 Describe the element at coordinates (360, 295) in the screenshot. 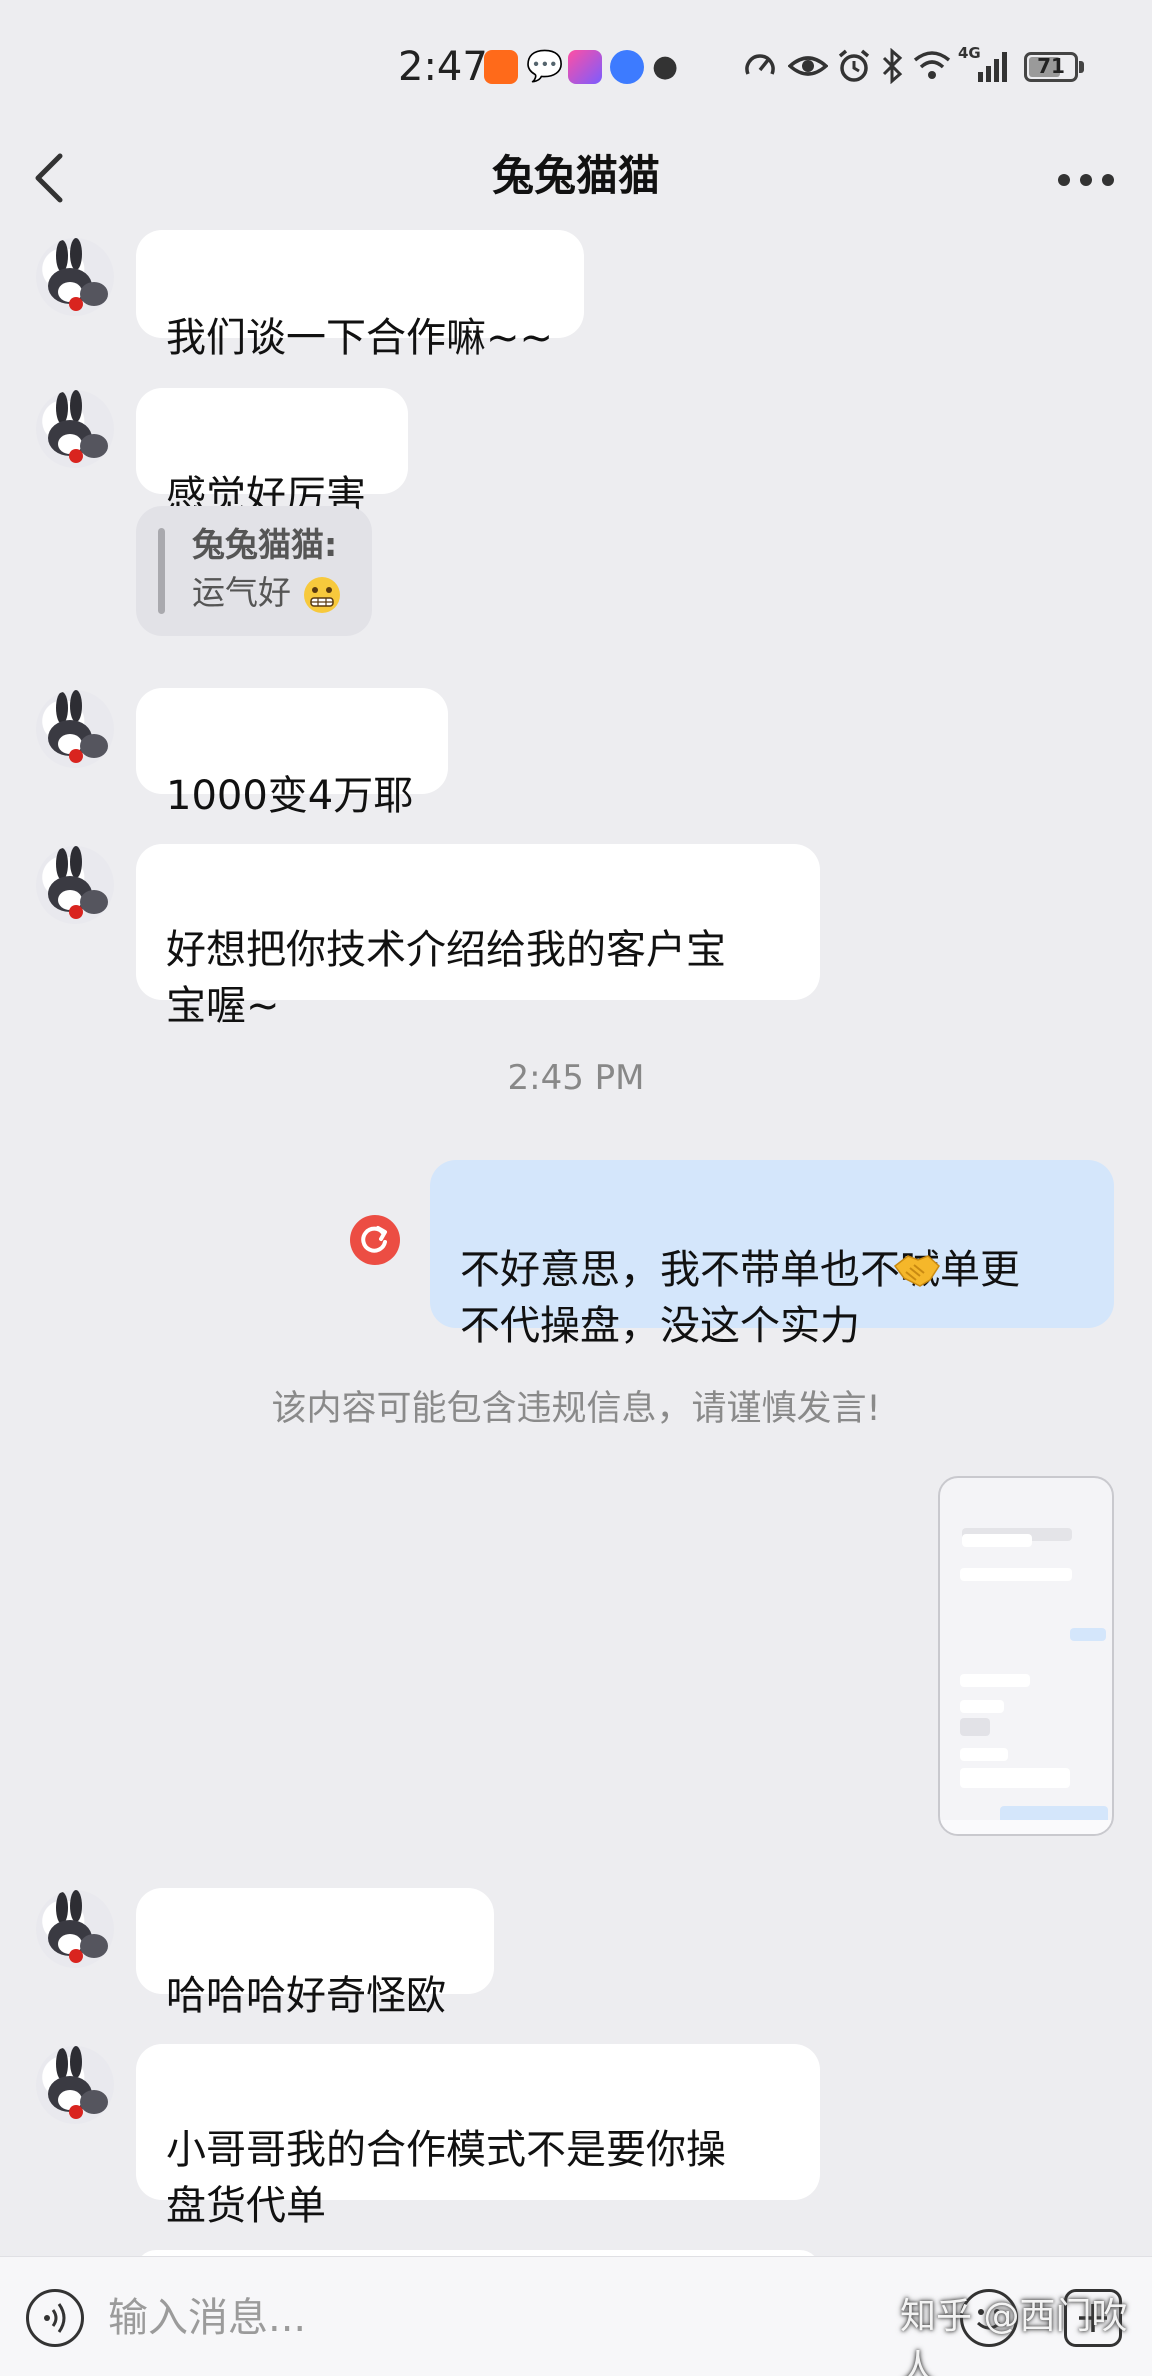

I see `incoming-message-bubble: 我们谈一下合作嘛~~` at that location.